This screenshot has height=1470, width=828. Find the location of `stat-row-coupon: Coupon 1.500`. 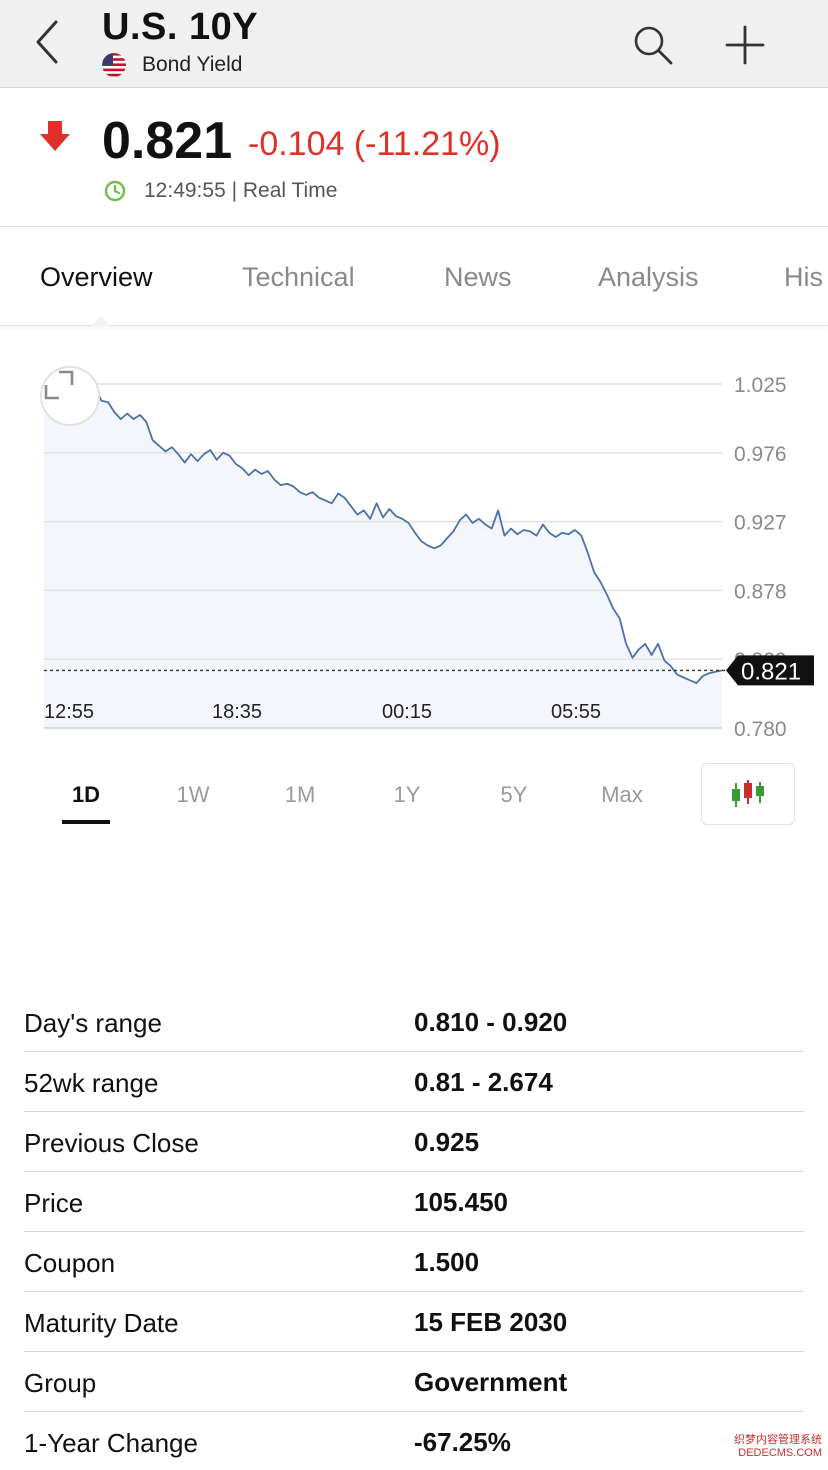

stat-row-coupon: Coupon 1.500 is located at coordinates (414, 1262).